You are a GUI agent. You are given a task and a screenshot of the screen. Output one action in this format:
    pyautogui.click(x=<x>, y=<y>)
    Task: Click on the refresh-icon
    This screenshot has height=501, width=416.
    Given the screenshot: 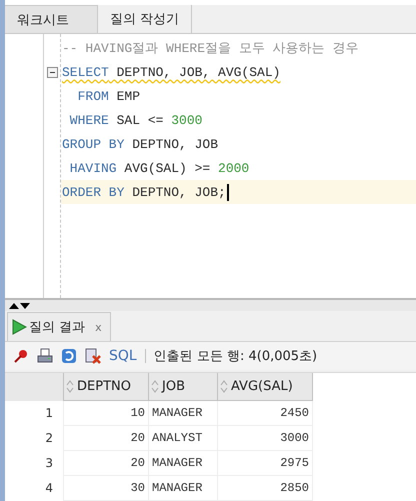 What is the action you would take?
    pyautogui.click(x=69, y=356)
    